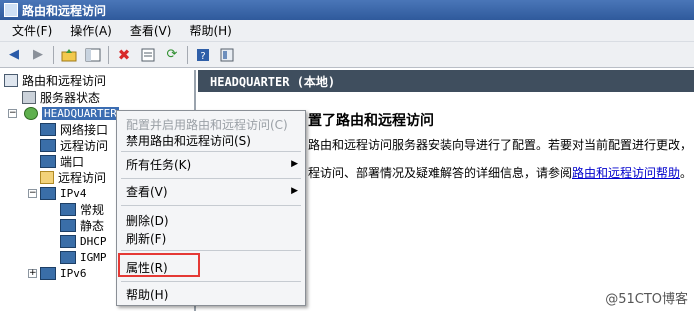  Describe the element at coordinates (227, 55) in the screenshot. I see `extra-icon` at that location.